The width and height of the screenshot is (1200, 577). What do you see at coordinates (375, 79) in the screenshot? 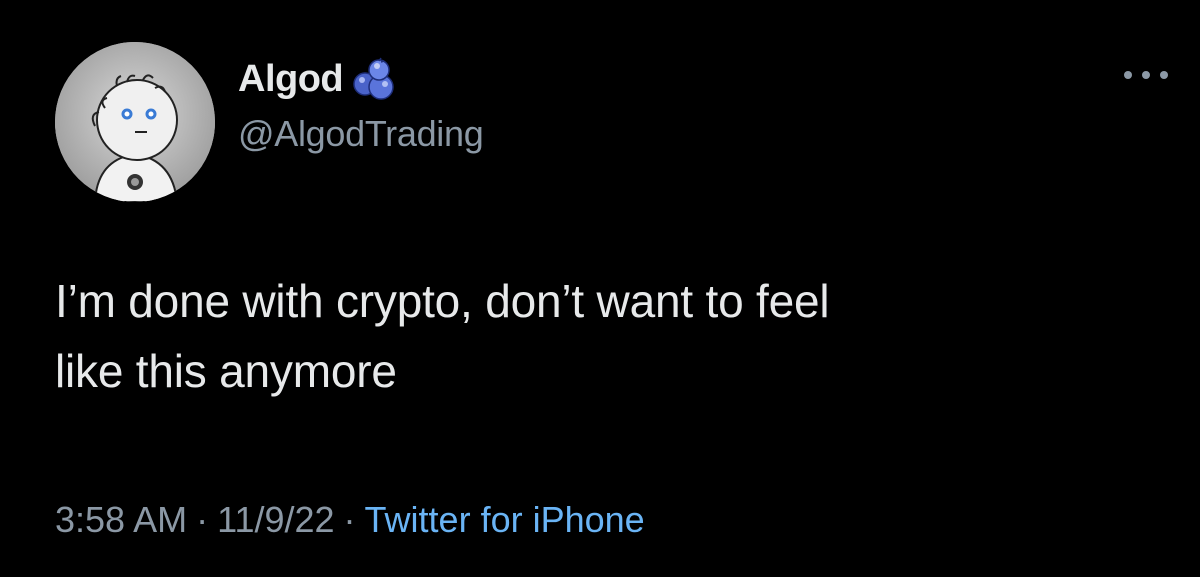
I see `blueberries-emoji-icon` at bounding box center [375, 79].